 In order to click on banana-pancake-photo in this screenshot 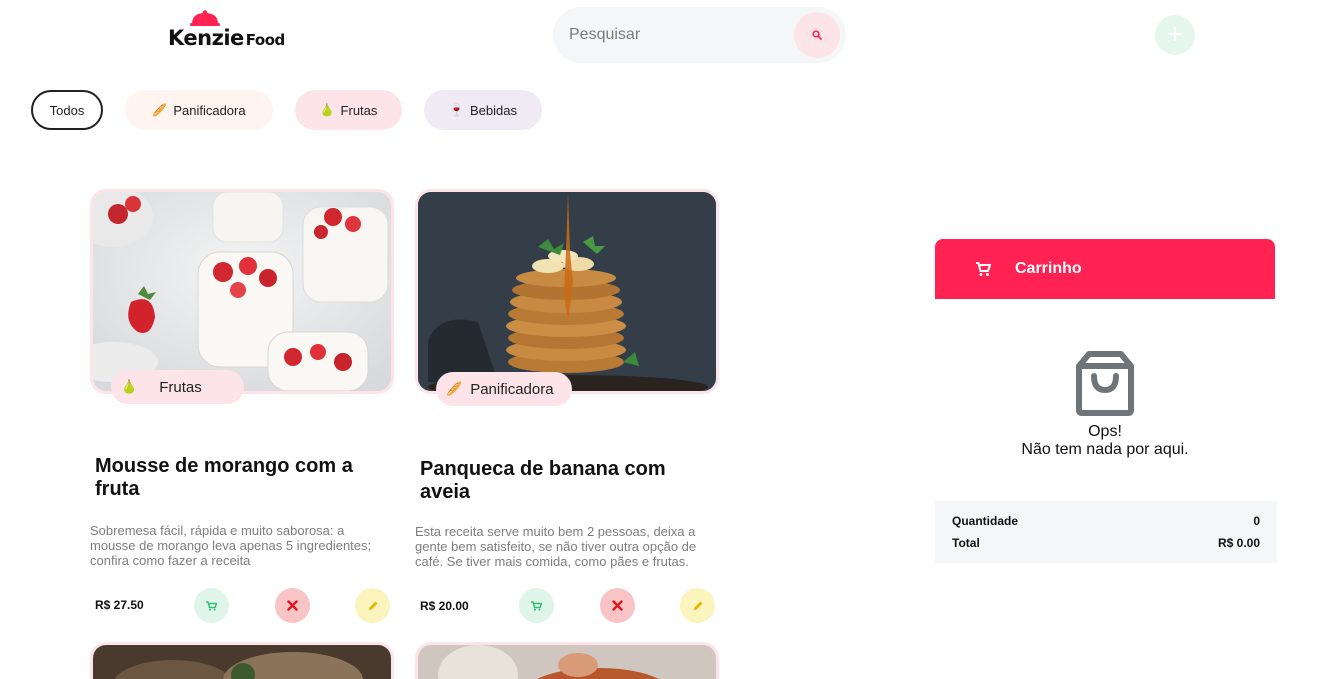, I will do `click(567, 291)`.